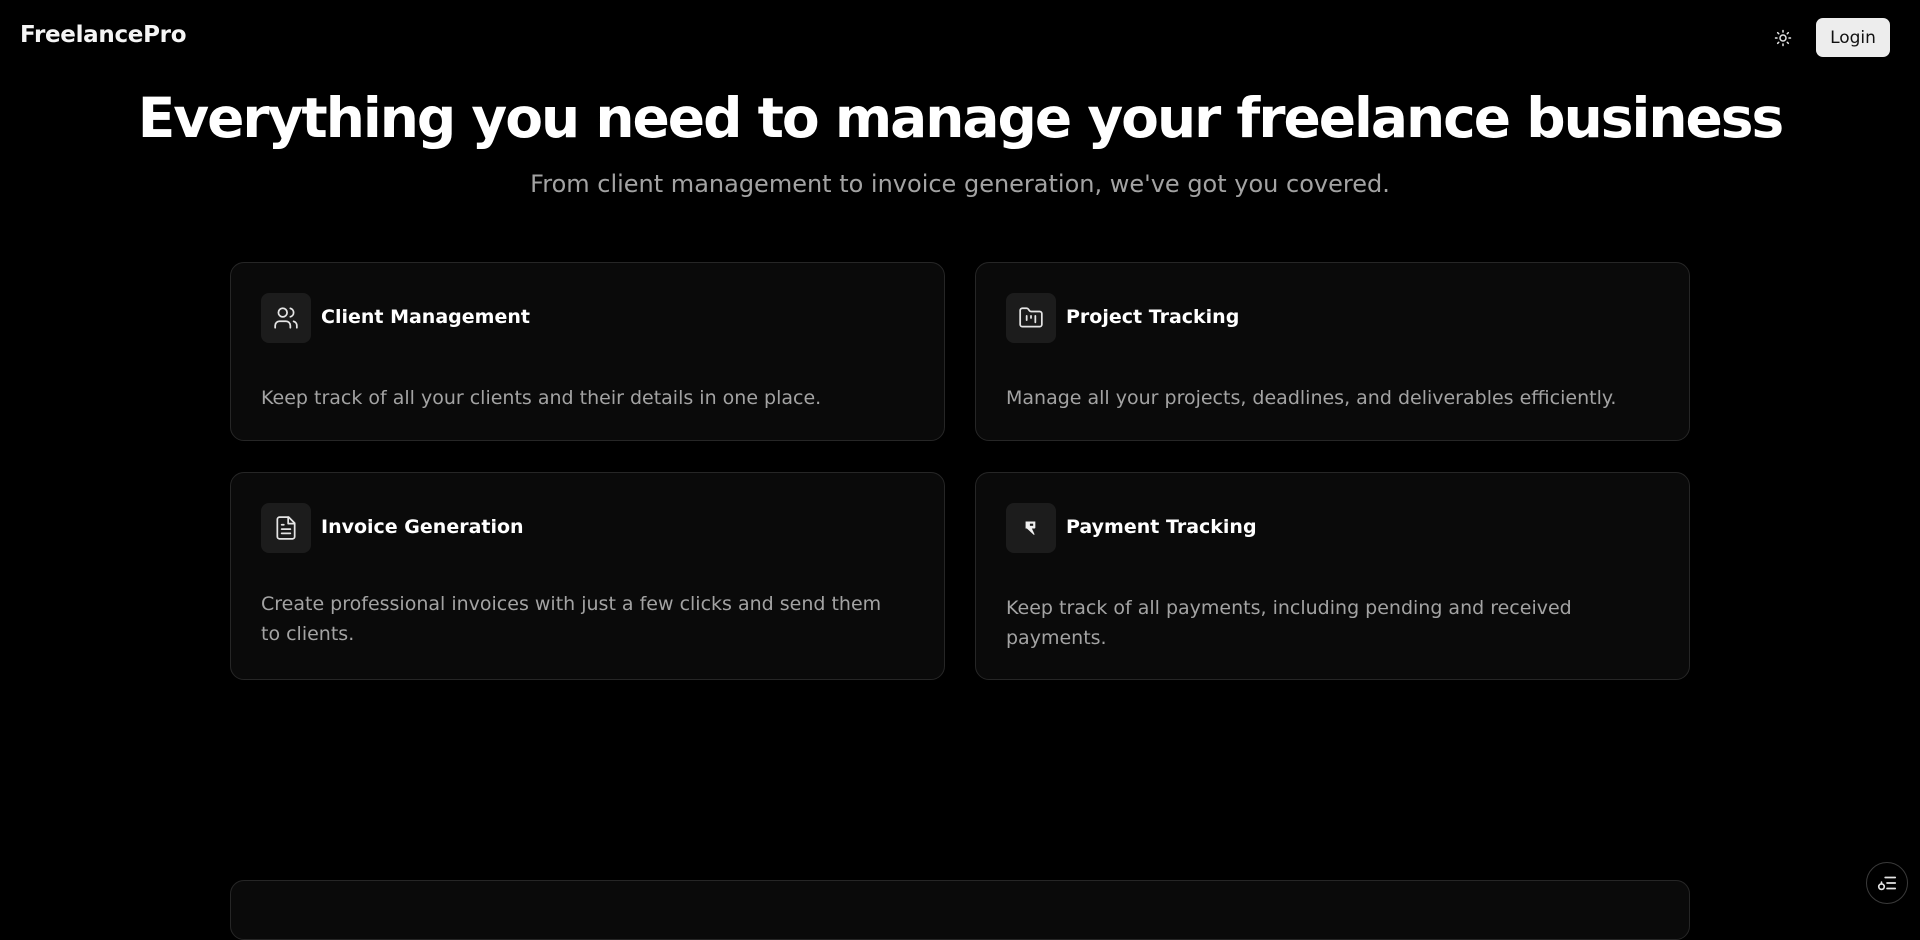 The height and width of the screenshot is (940, 1920). I want to click on card-title: Project Tracking, so click(1153, 317).